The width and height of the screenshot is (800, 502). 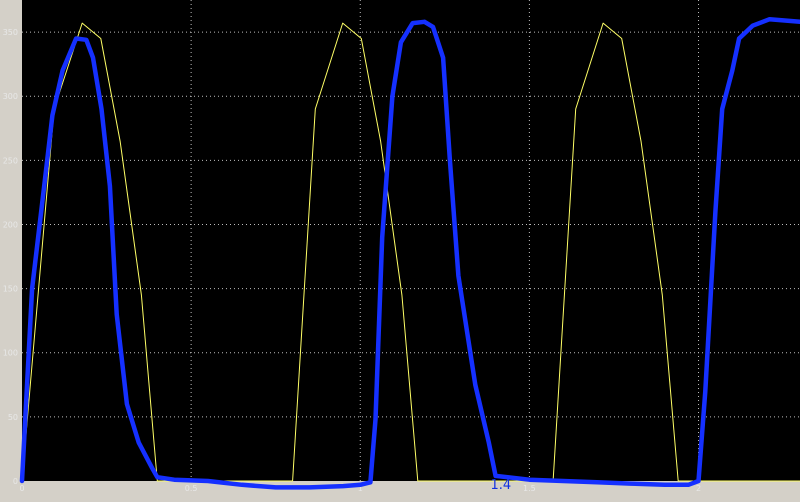 I want to click on y-tick-label: 100, so click(x=10, y=353).